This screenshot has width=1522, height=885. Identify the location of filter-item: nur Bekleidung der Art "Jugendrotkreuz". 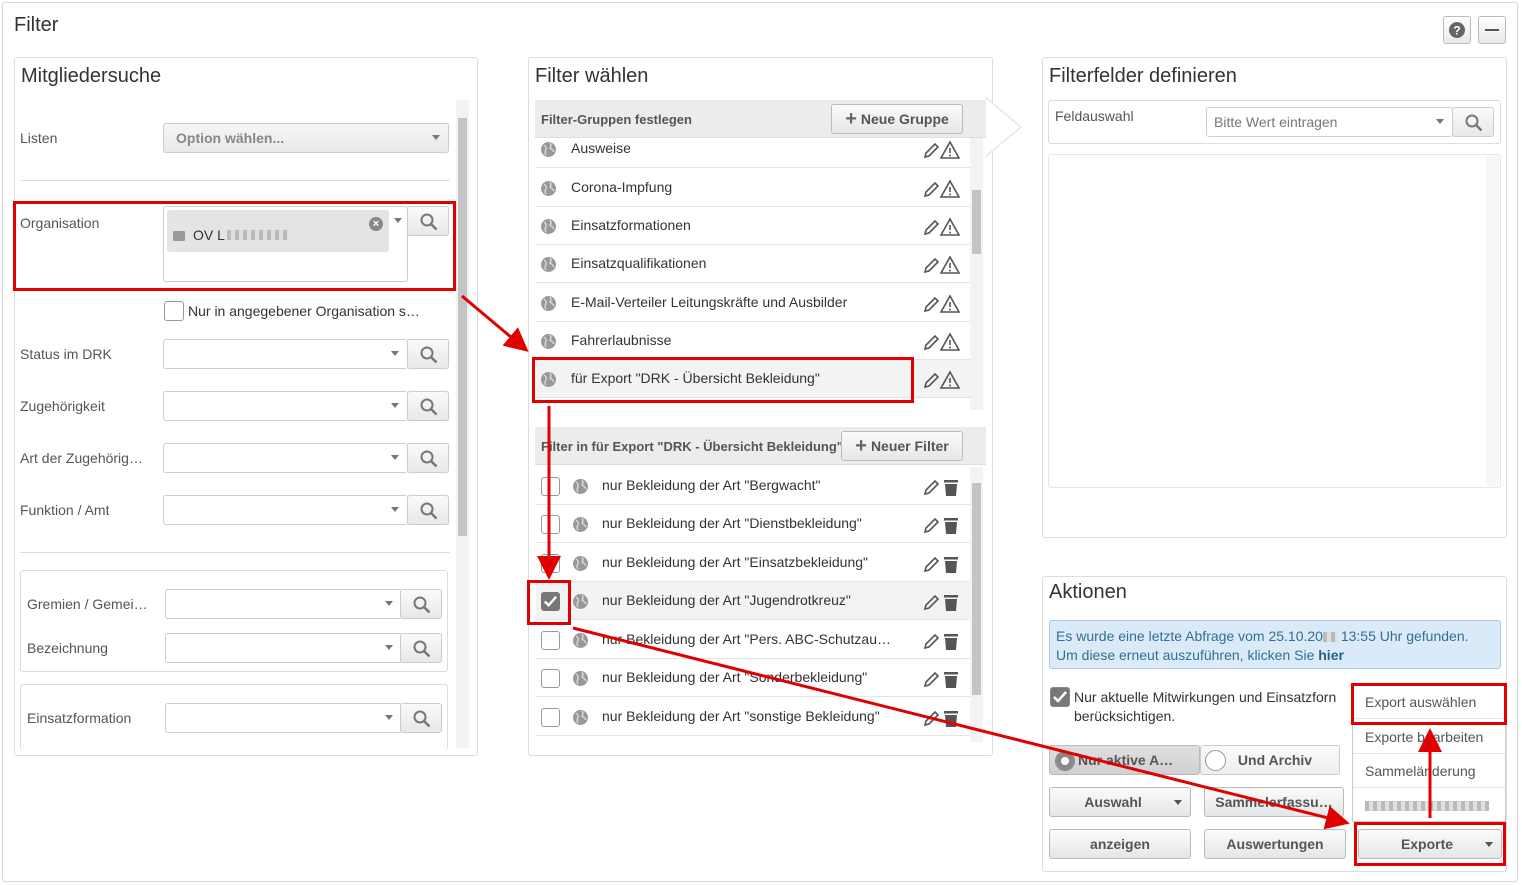
(753, 601).